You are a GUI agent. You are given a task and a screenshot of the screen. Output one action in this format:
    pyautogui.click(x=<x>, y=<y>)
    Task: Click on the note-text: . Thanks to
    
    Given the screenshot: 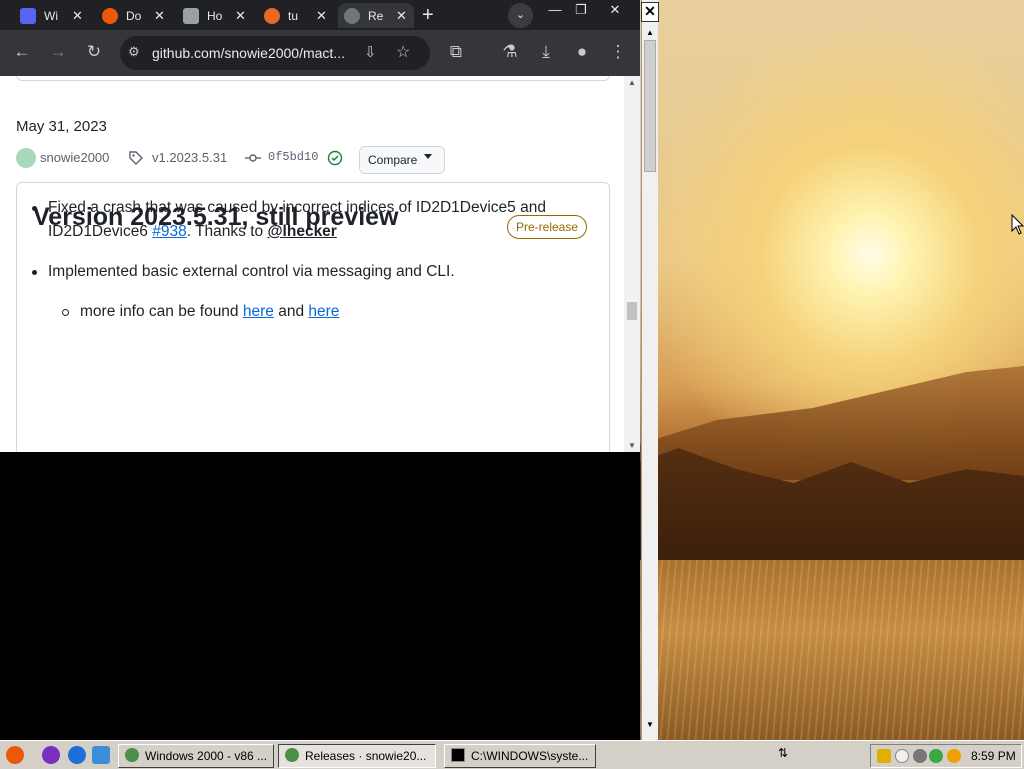 What is the action you would take?
    pyautogui.click(x=227, y=231)
    